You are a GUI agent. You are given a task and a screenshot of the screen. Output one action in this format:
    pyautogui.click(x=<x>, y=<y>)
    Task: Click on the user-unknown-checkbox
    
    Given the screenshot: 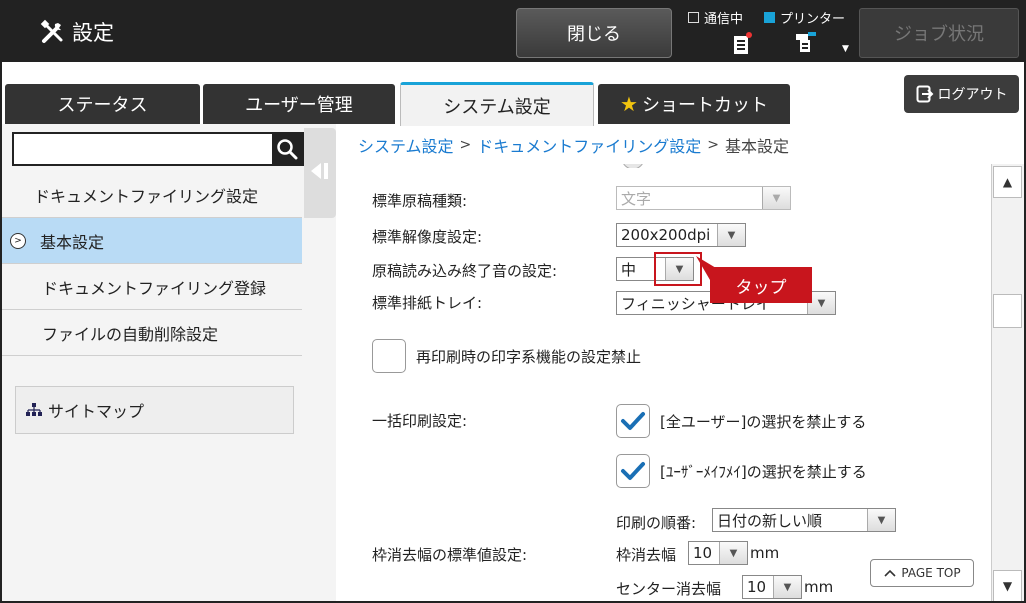 What is the action you would take?
    pyautogui.click(x=633, y=471)
    